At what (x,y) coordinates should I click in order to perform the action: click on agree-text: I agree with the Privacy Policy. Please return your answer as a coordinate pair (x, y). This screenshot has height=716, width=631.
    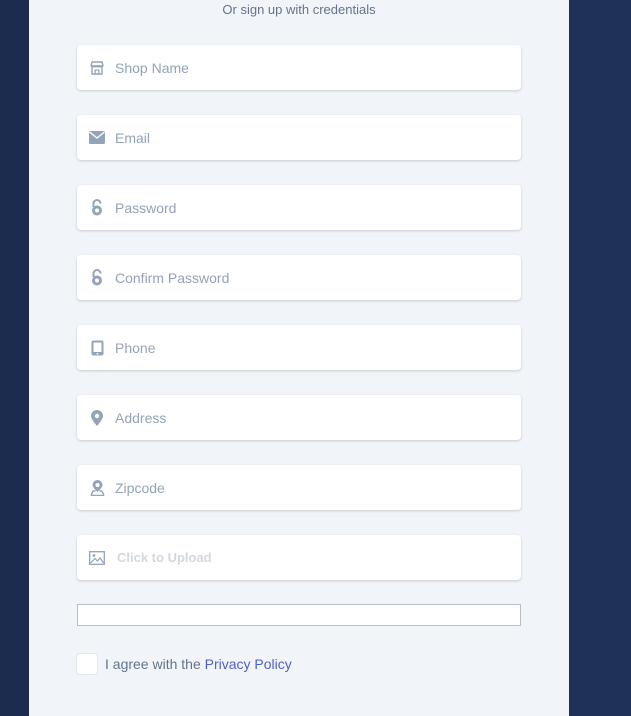
    Looking at the image, I should click on (198, 664).